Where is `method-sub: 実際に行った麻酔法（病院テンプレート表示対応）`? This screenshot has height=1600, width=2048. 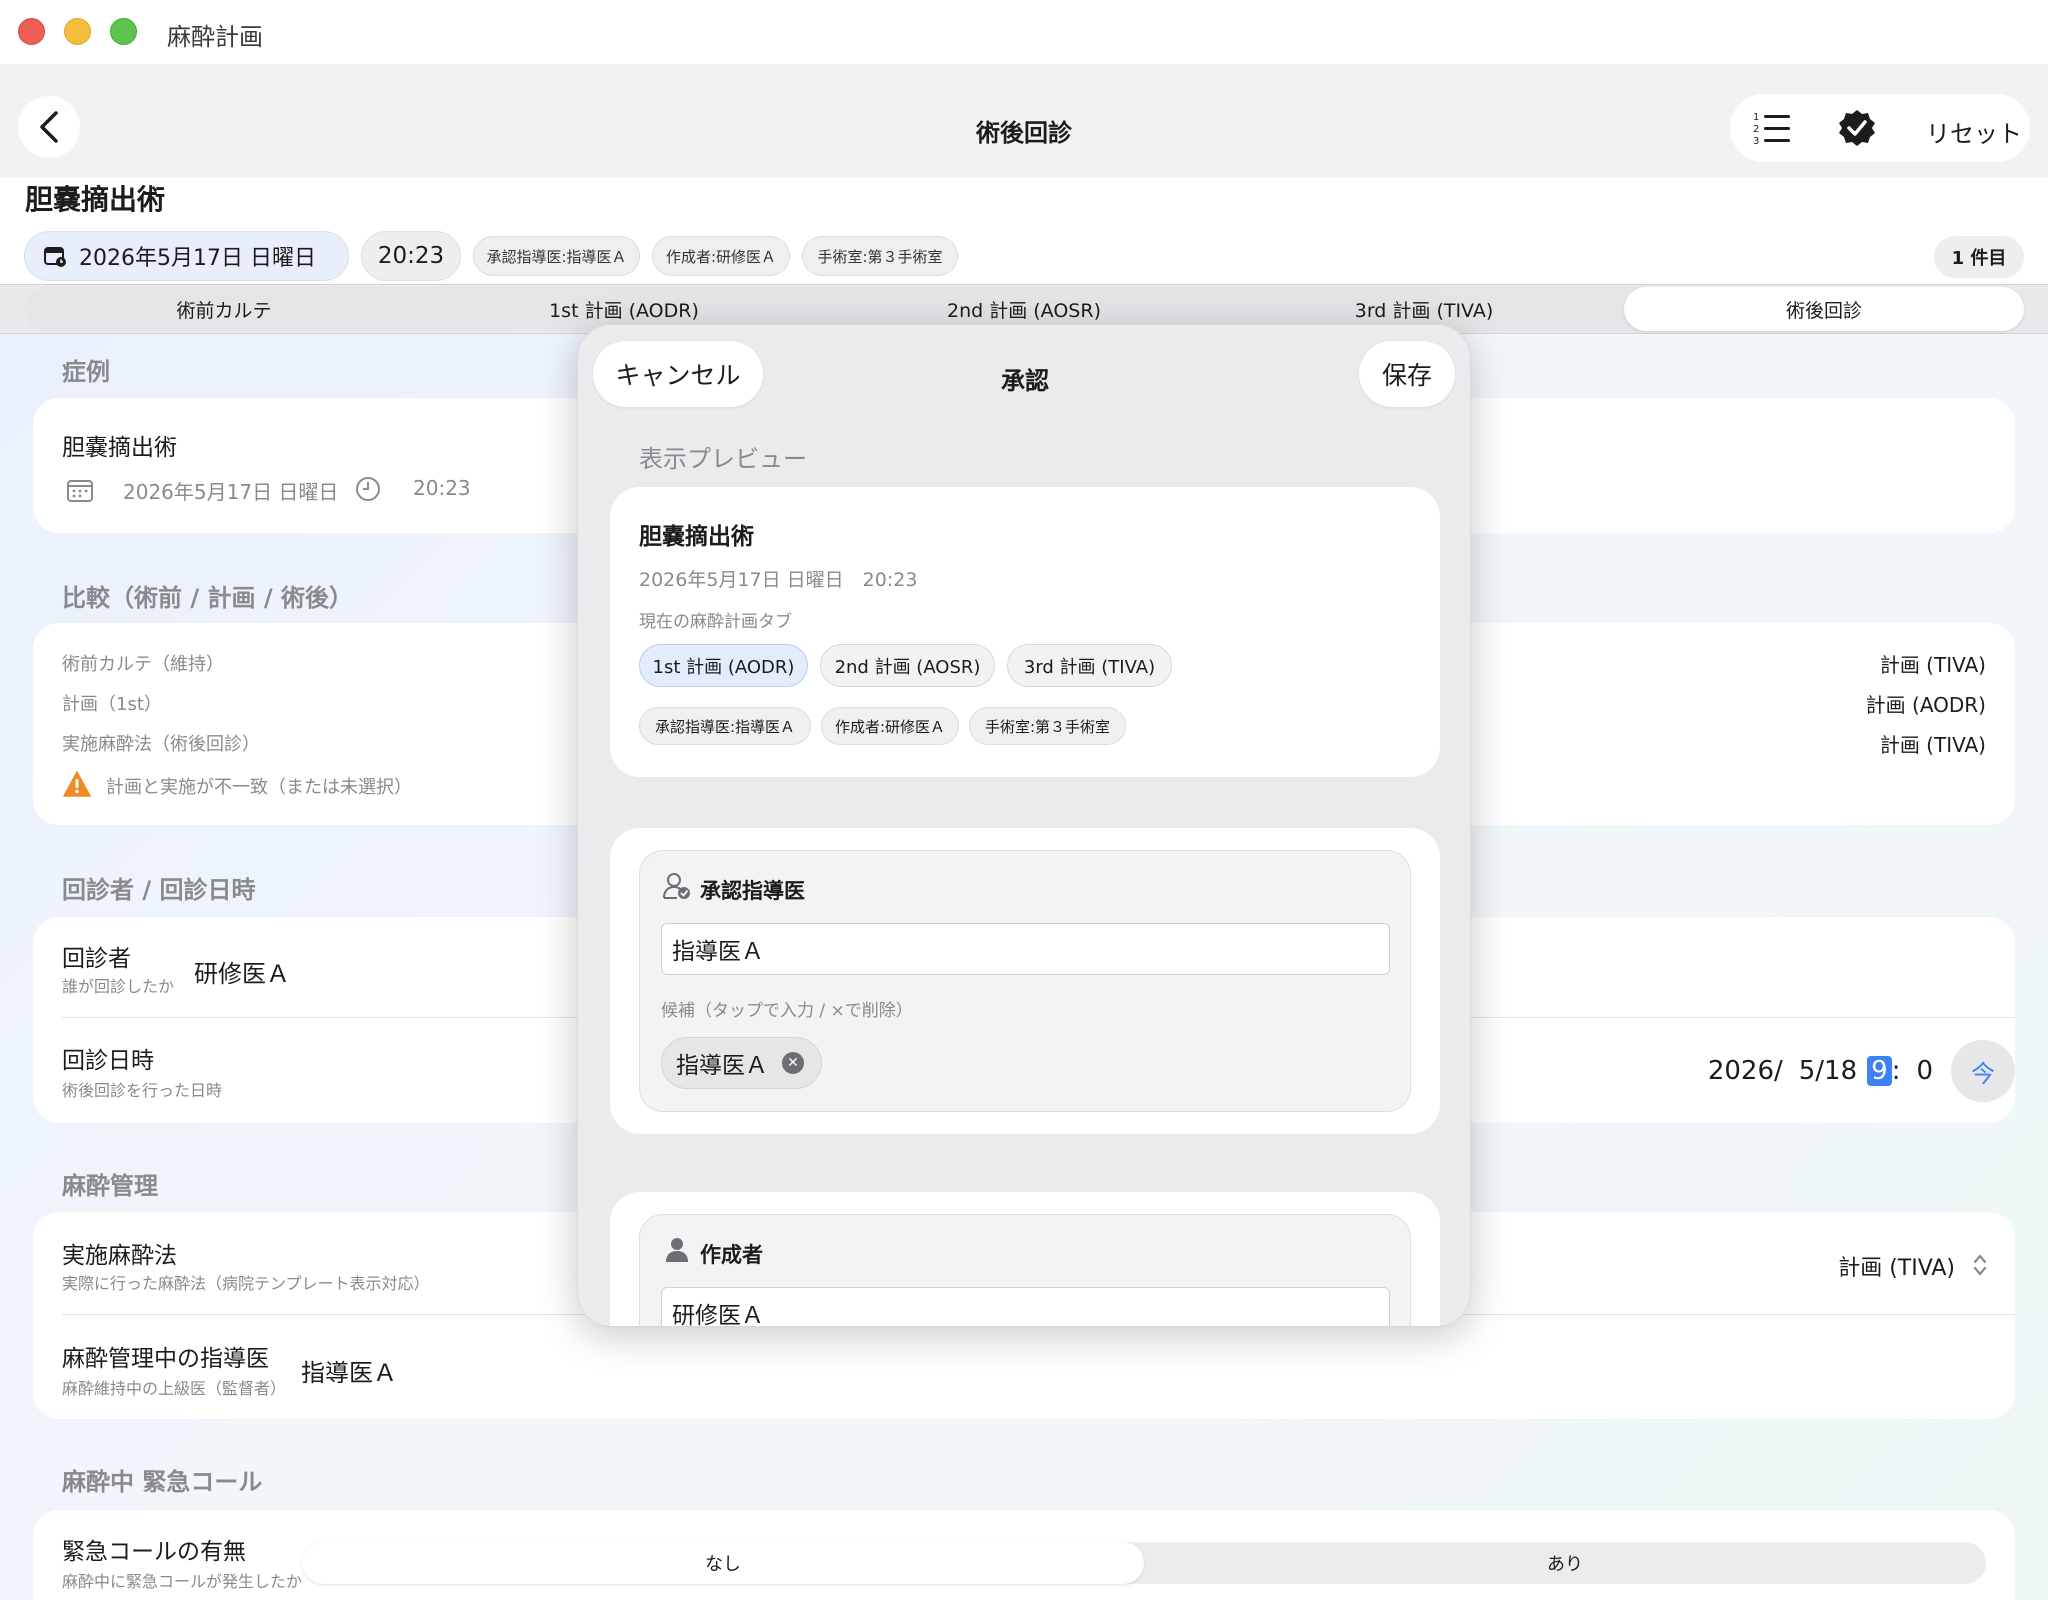
method-sub: 実際に行った麻酔法（病院テンプレート表示対応） is located at coordinates (246, 1283).